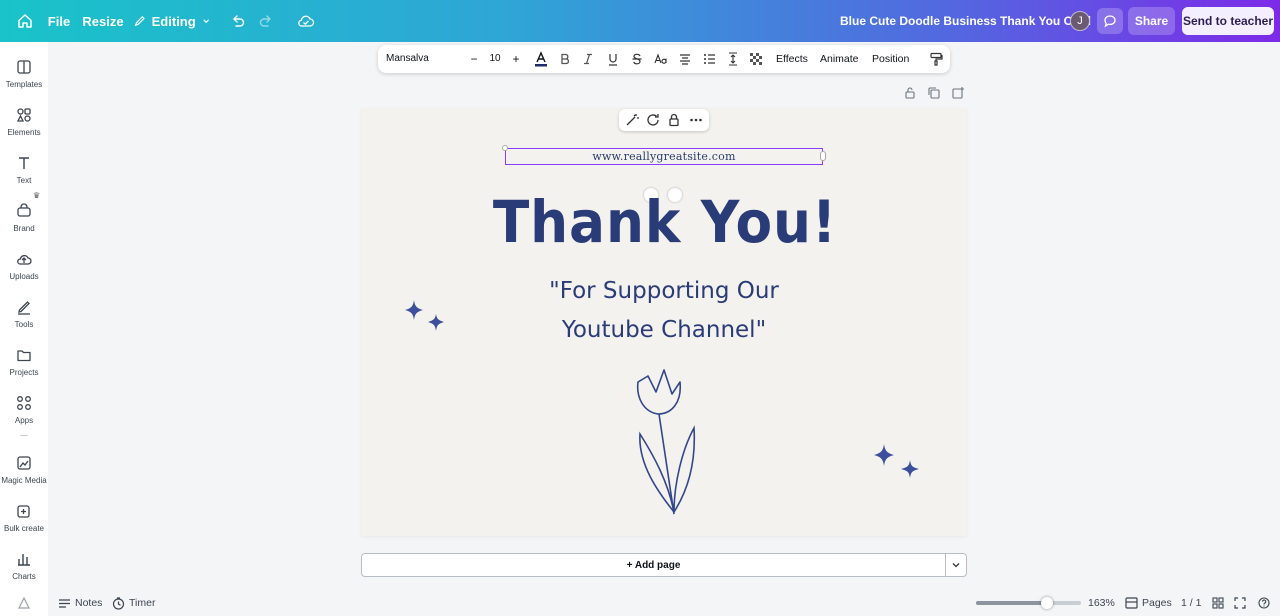  What do you see at coordinates (664, 291) in the screenshot?
I see `subheading-line-1: "For Supporting Our` at bounding box center [664, 291].